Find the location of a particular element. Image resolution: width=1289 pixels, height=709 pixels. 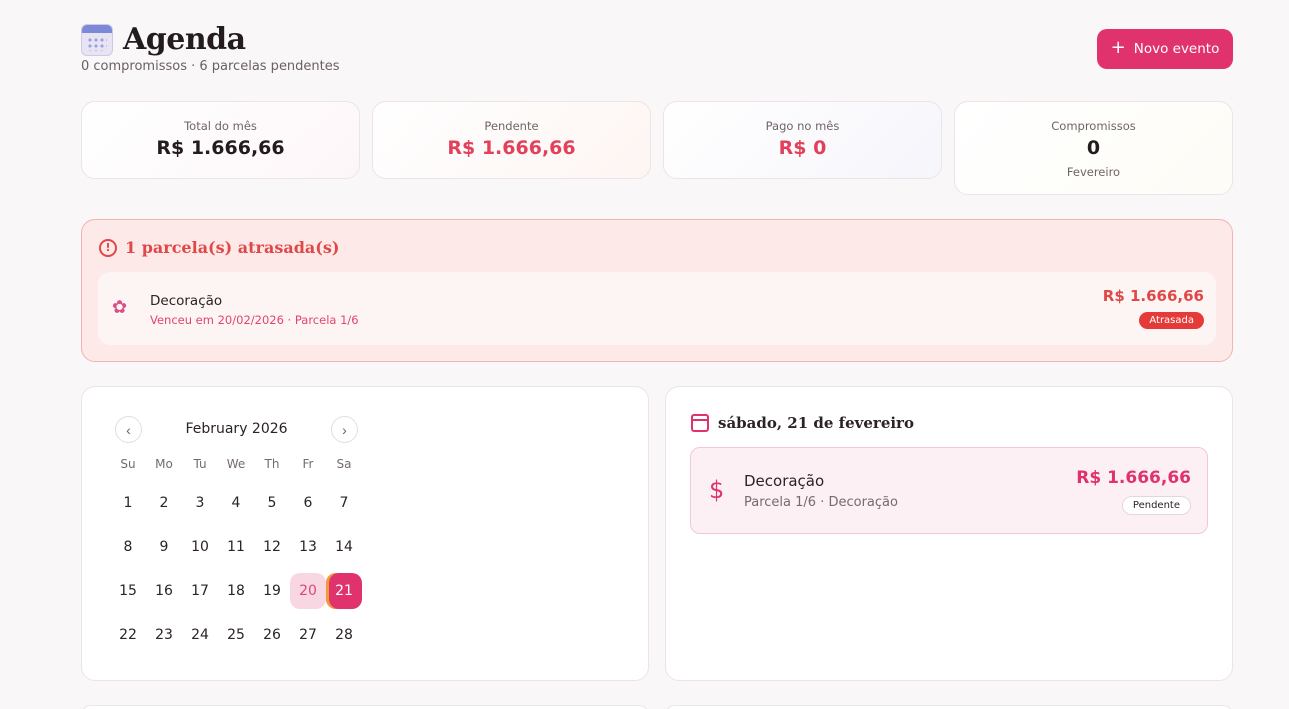

event-name: Decoração is located at coordinates (784, 481).